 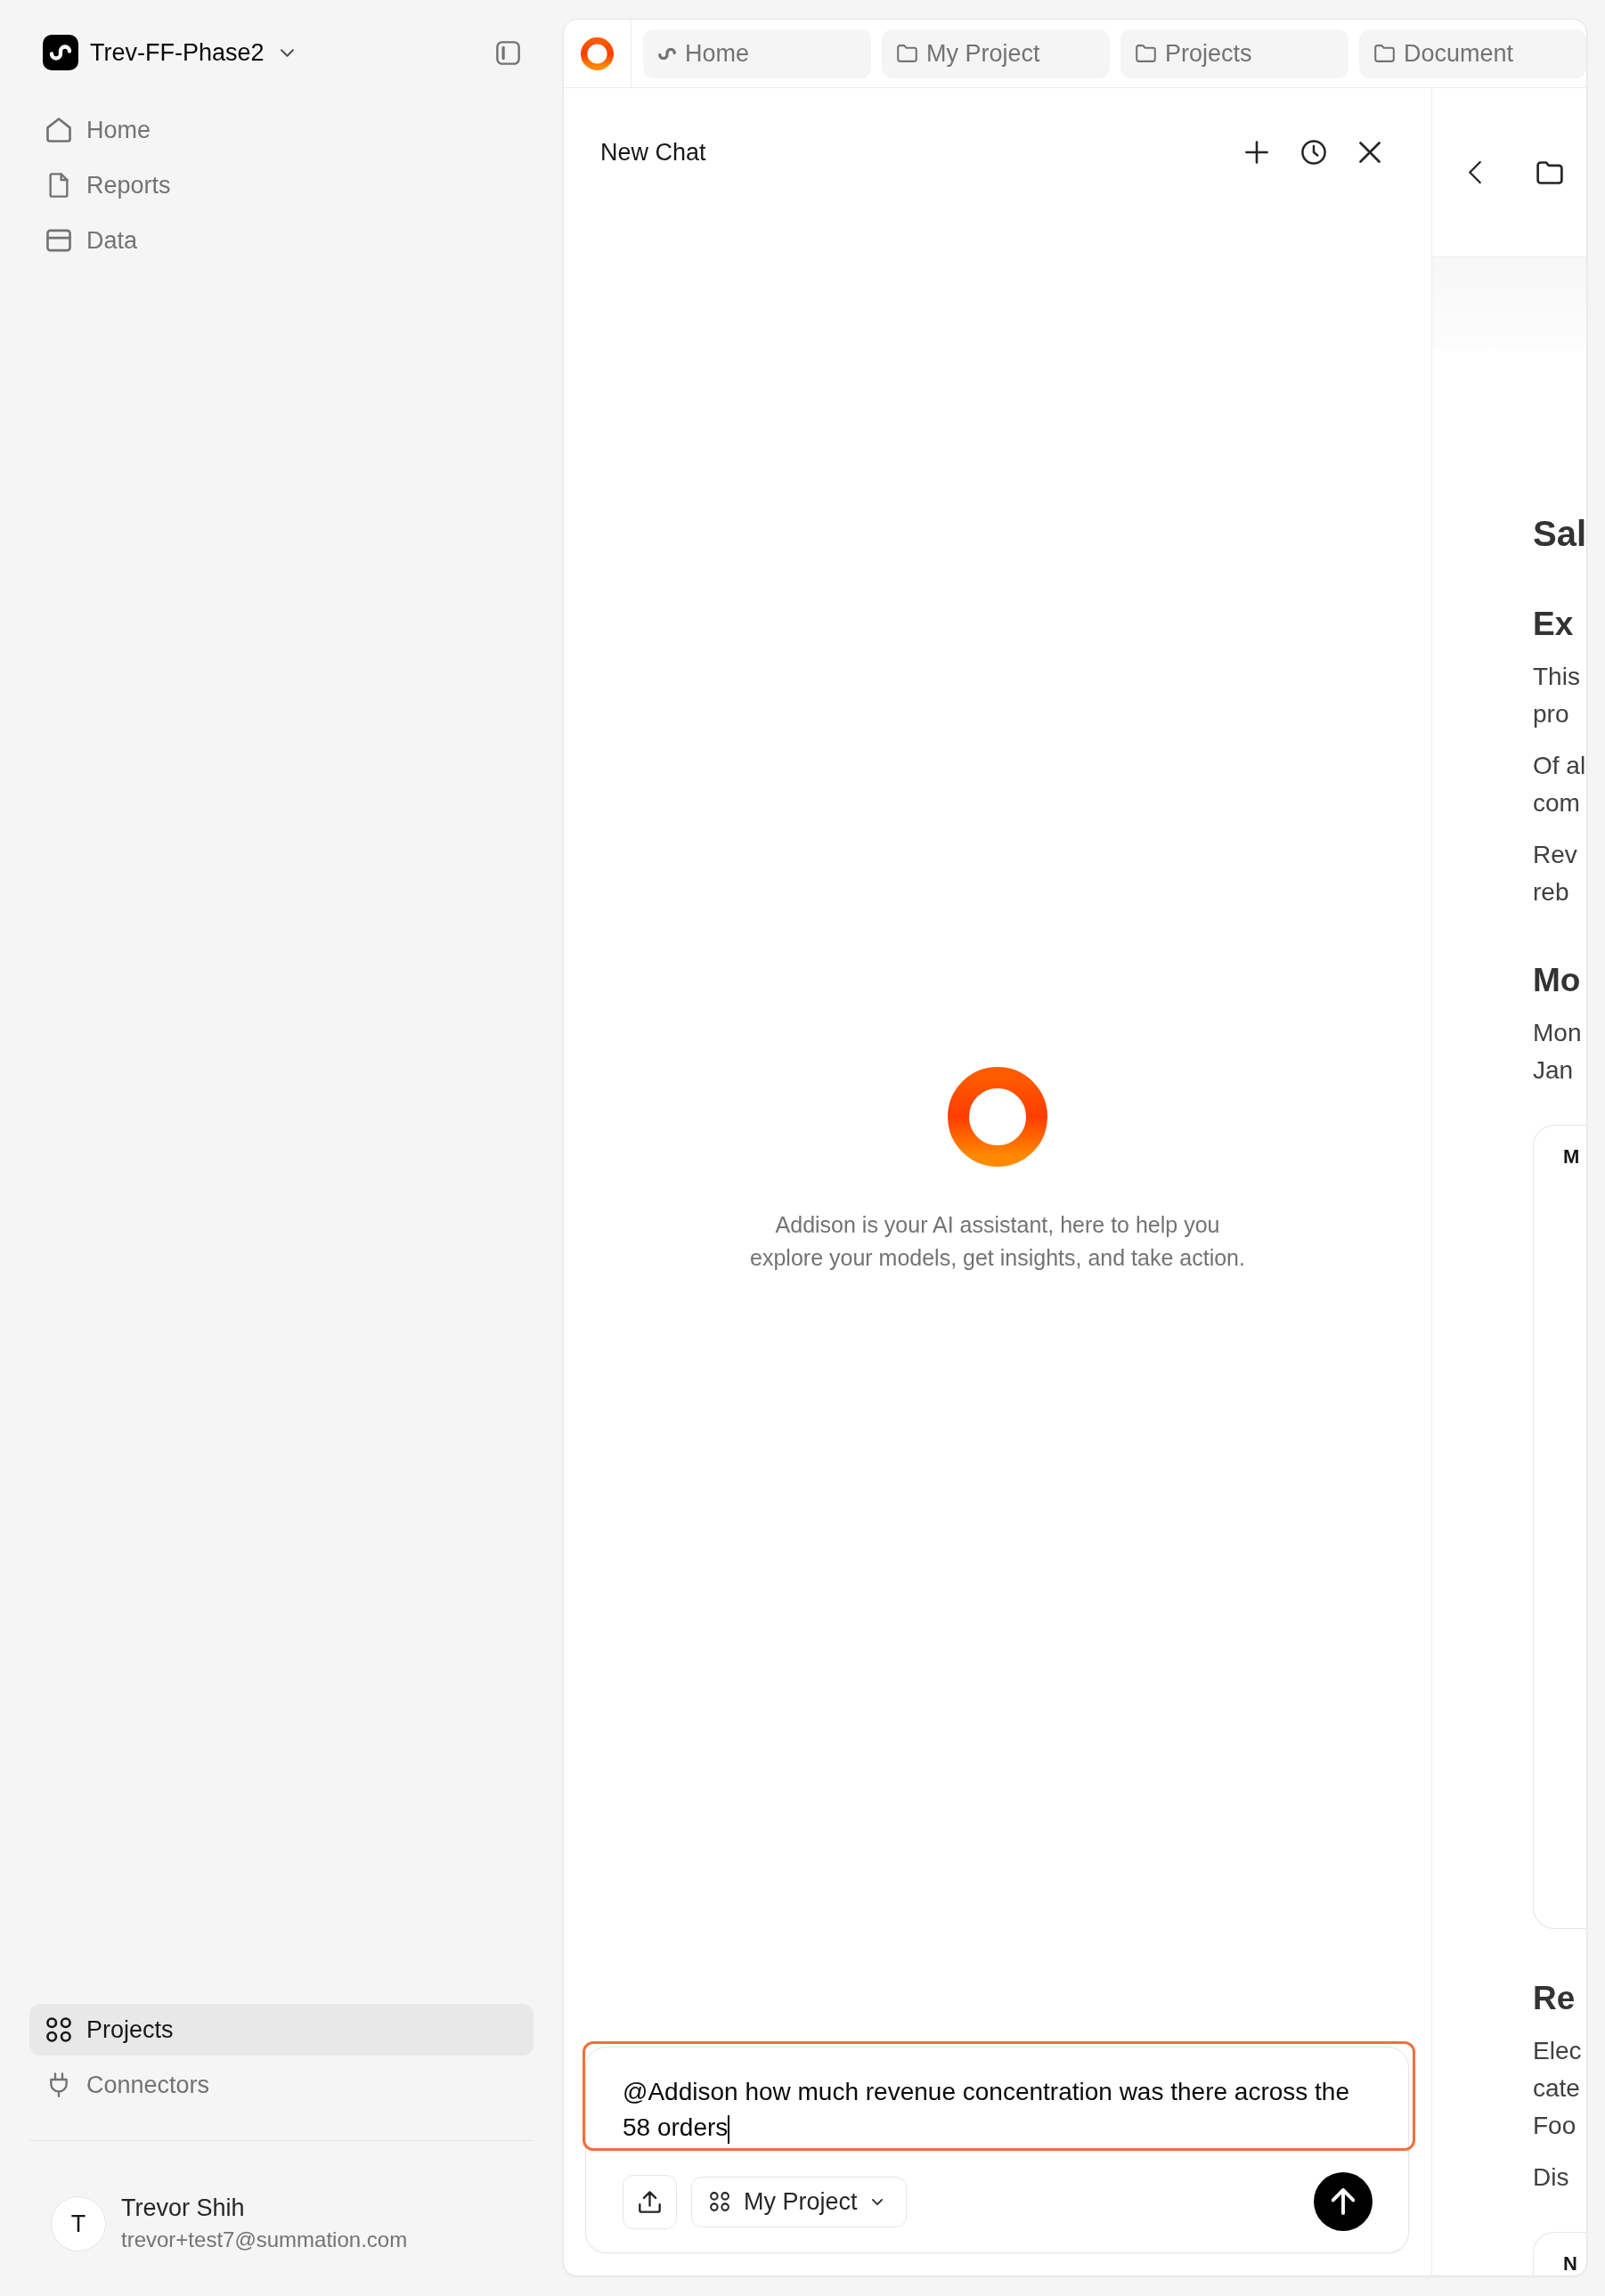 What do you see at coordinates (1558, 2088) in the screenshot?
I see `body-text: Elec cate Foo` at bounding box center [1558, 2088].